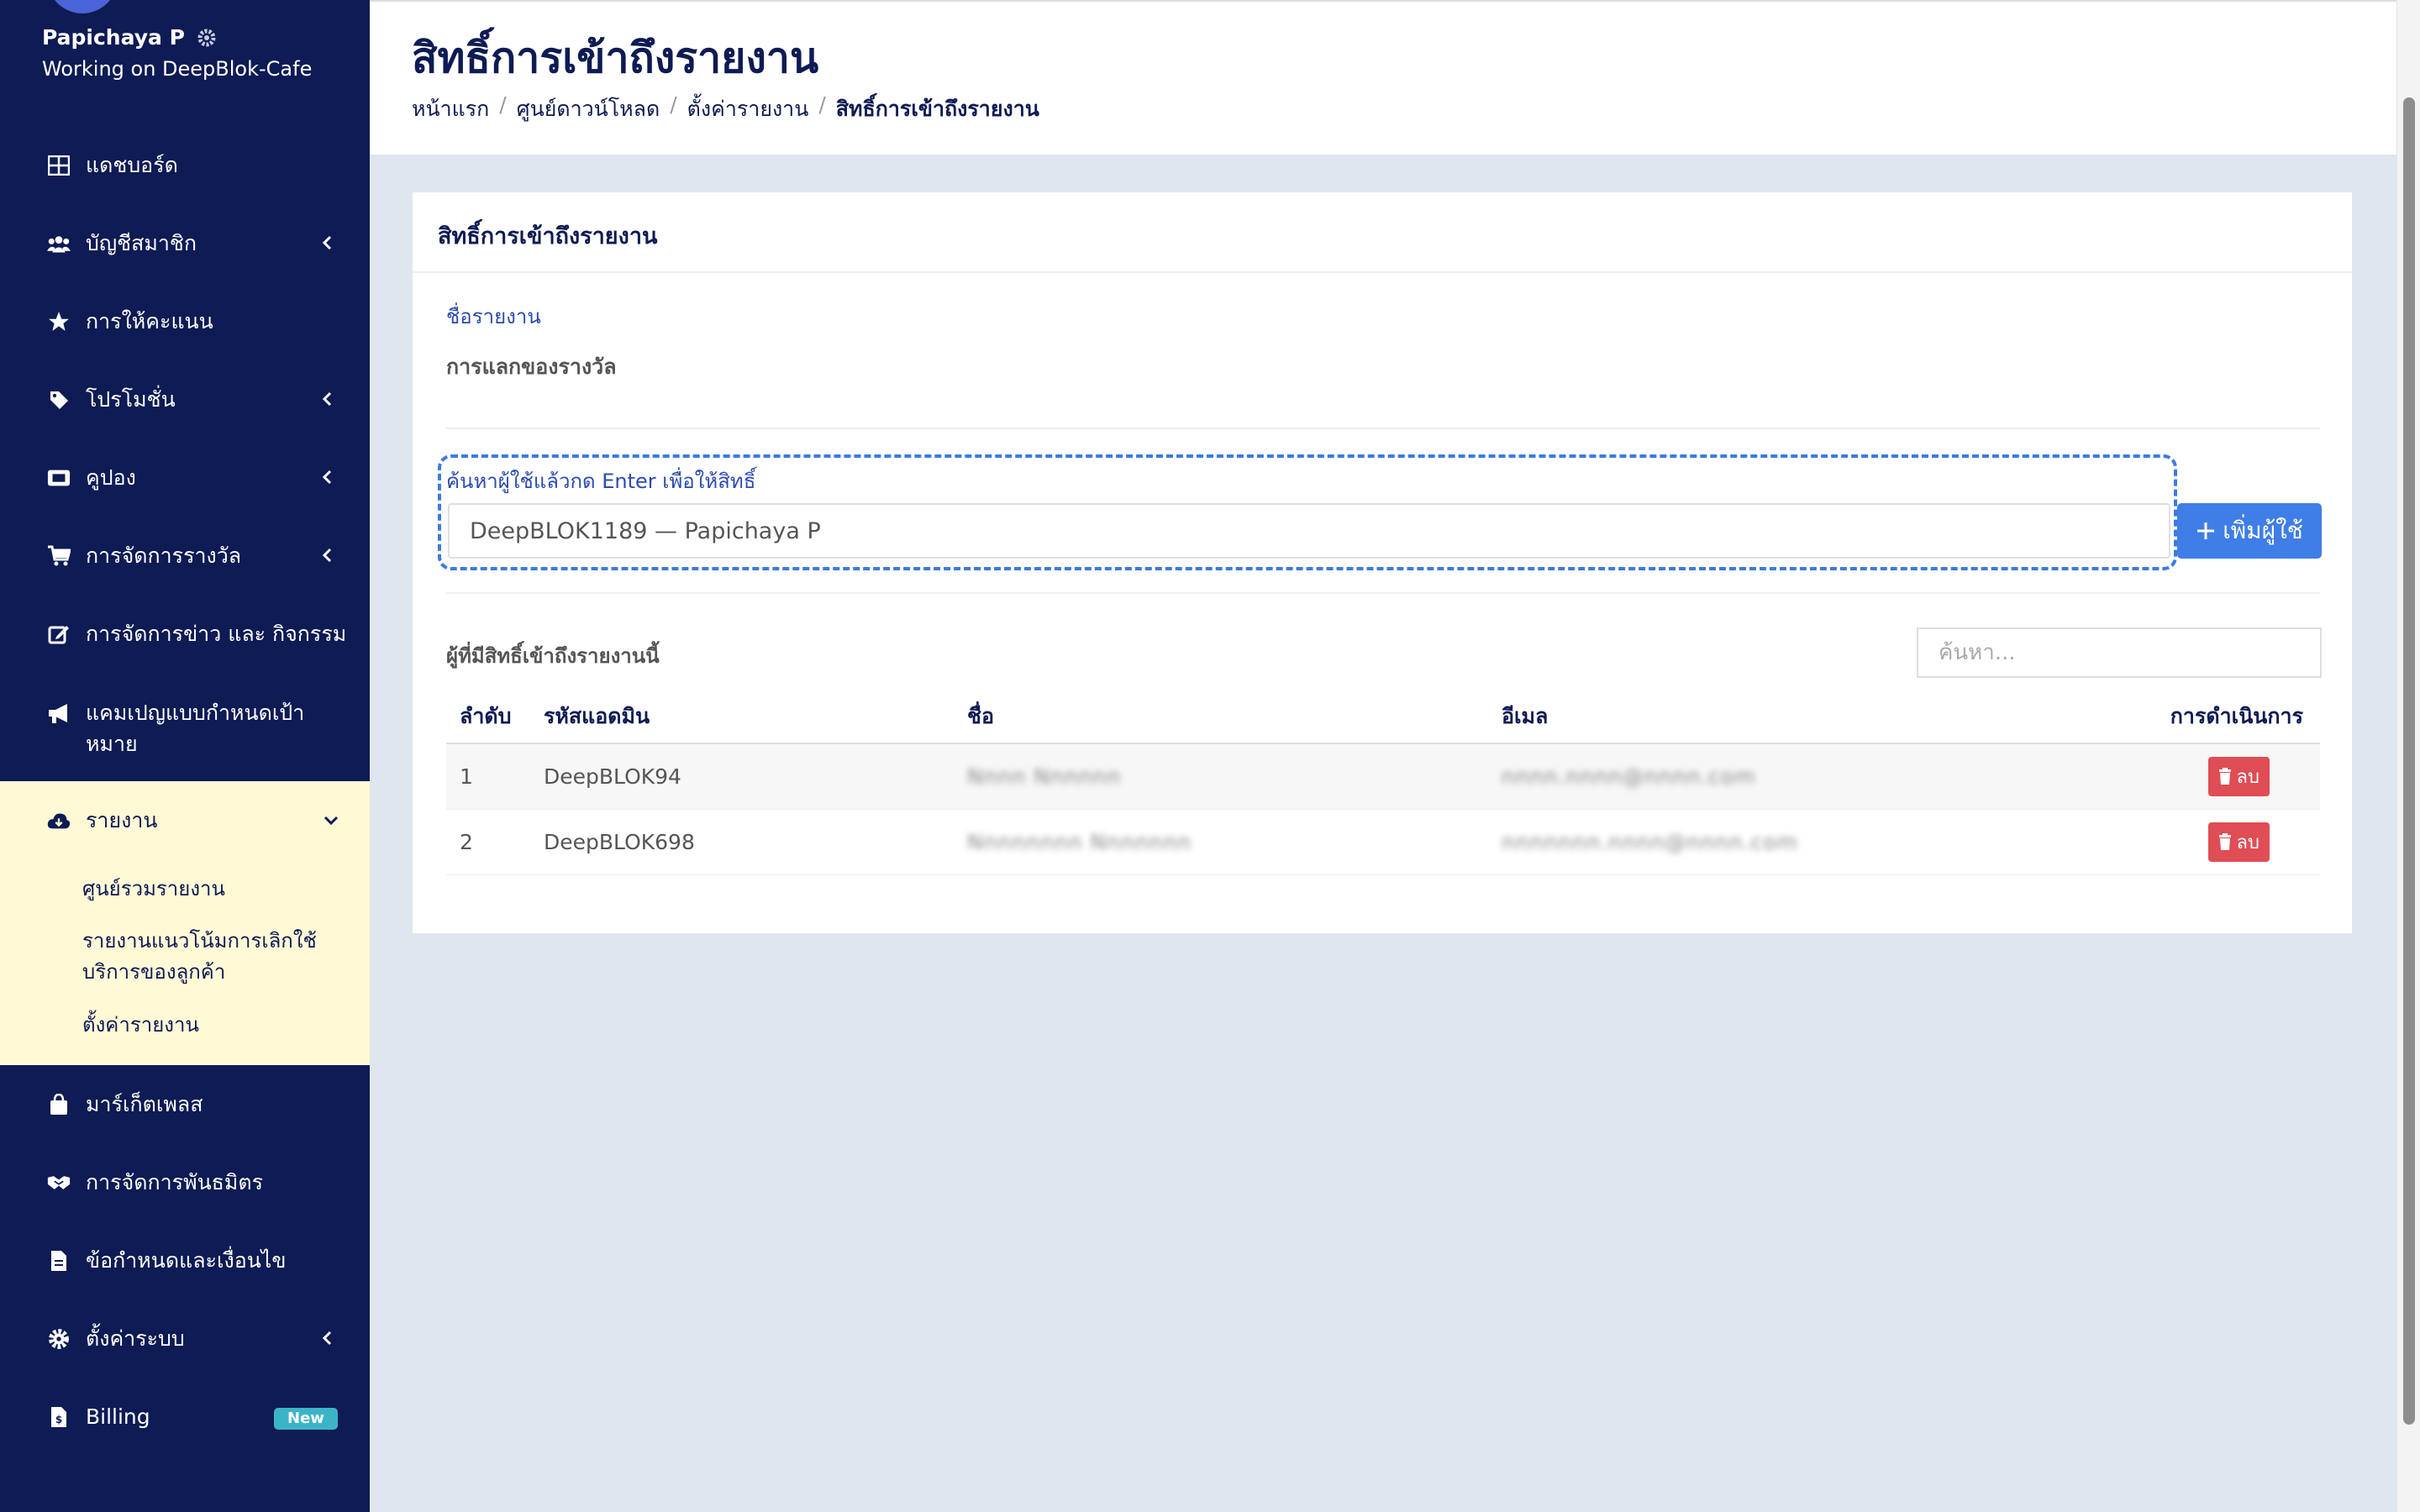 This screenshot has width=2420, height=1512. I want to click on column-header-admin-id: รหัสแอดมิน, so click(742, 717).